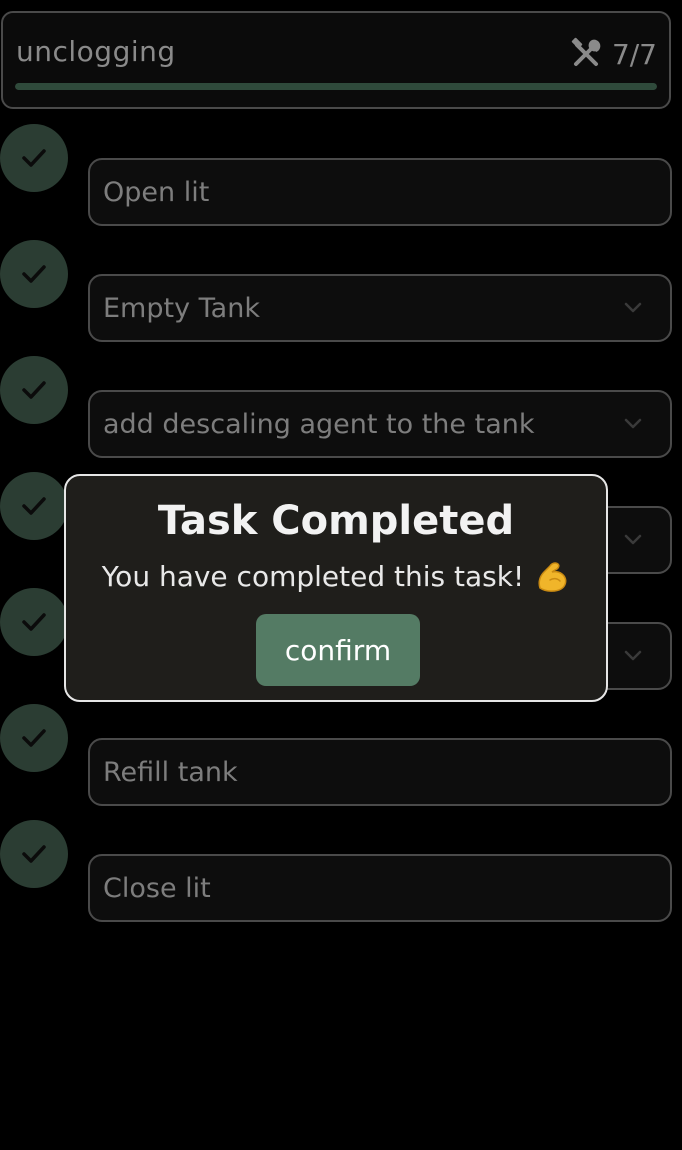 This screenshot has height=1150, width=682. What do you see at coordinates (380, 308) in the screenshot?
I see `step-field: Empty Tank` at bounding box center [380, 308].